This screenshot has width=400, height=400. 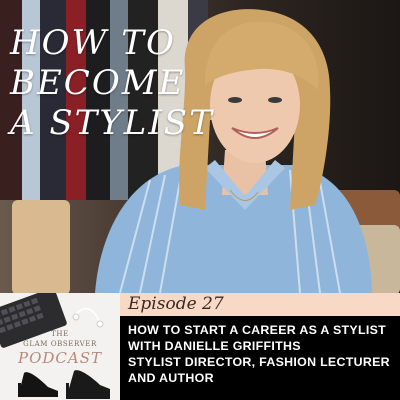 I want to click on description-line-3: STYLIST DIRECTOR, FASHION LECTURER, so click(x=259, y=362).